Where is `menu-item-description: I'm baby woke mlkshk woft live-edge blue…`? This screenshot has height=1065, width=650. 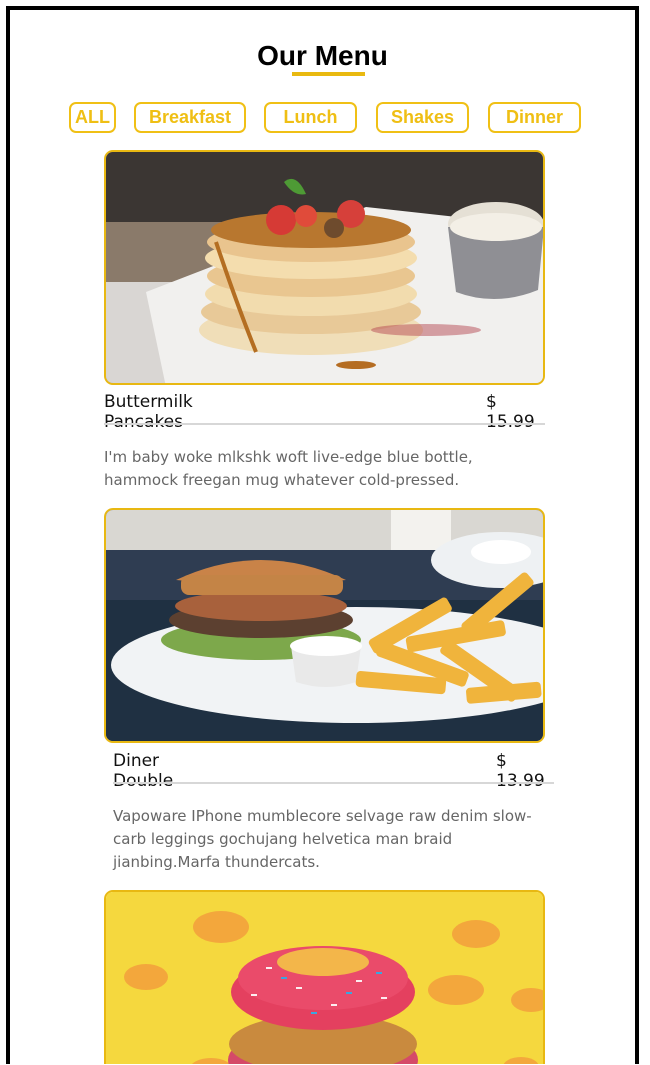
menu-item-description: I'm baby woke mlkshk woft live-edge blue… is located at coordinates (288, 468).